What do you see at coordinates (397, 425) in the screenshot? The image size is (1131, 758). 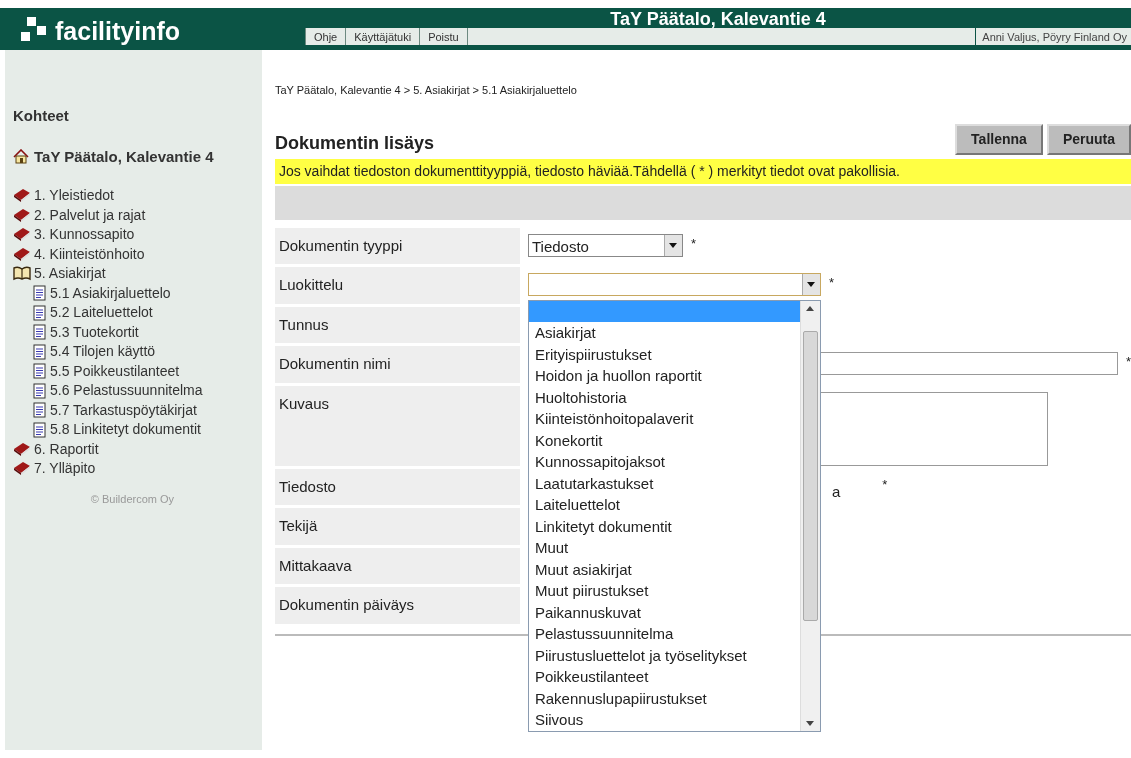 I see `field-label: Kuvaus` at bounding box center [397, 425].